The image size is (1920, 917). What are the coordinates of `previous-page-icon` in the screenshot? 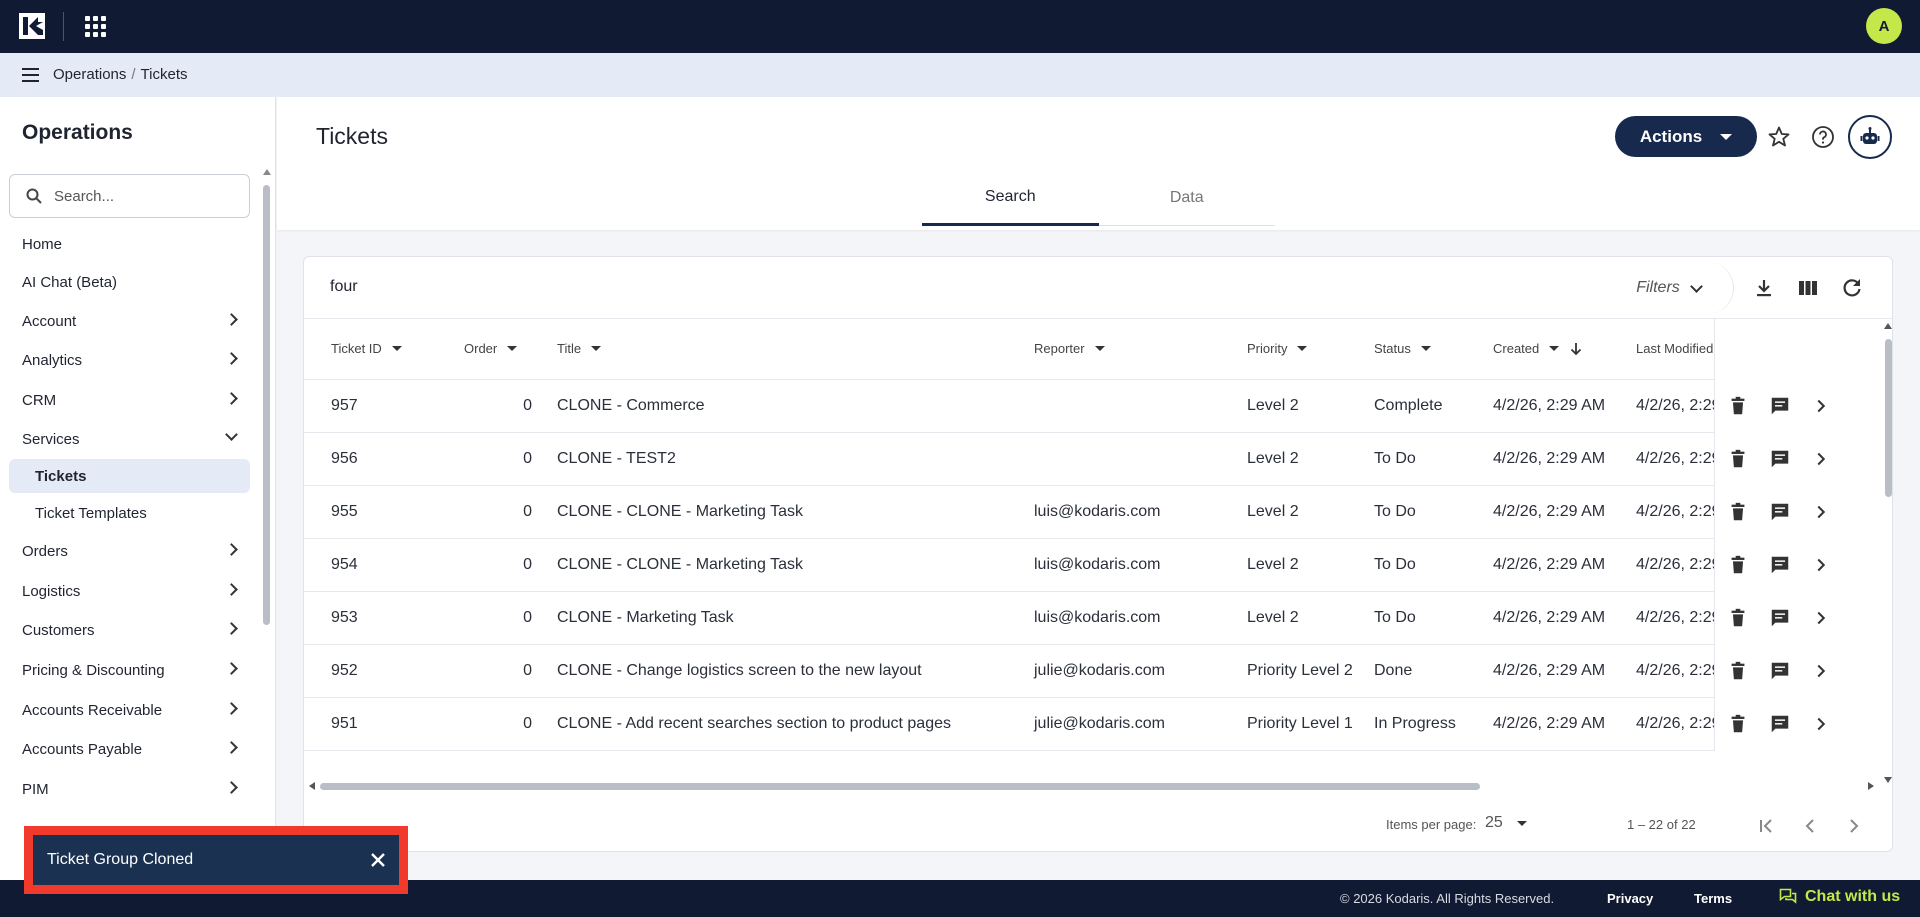 It's located at (1810, 826).